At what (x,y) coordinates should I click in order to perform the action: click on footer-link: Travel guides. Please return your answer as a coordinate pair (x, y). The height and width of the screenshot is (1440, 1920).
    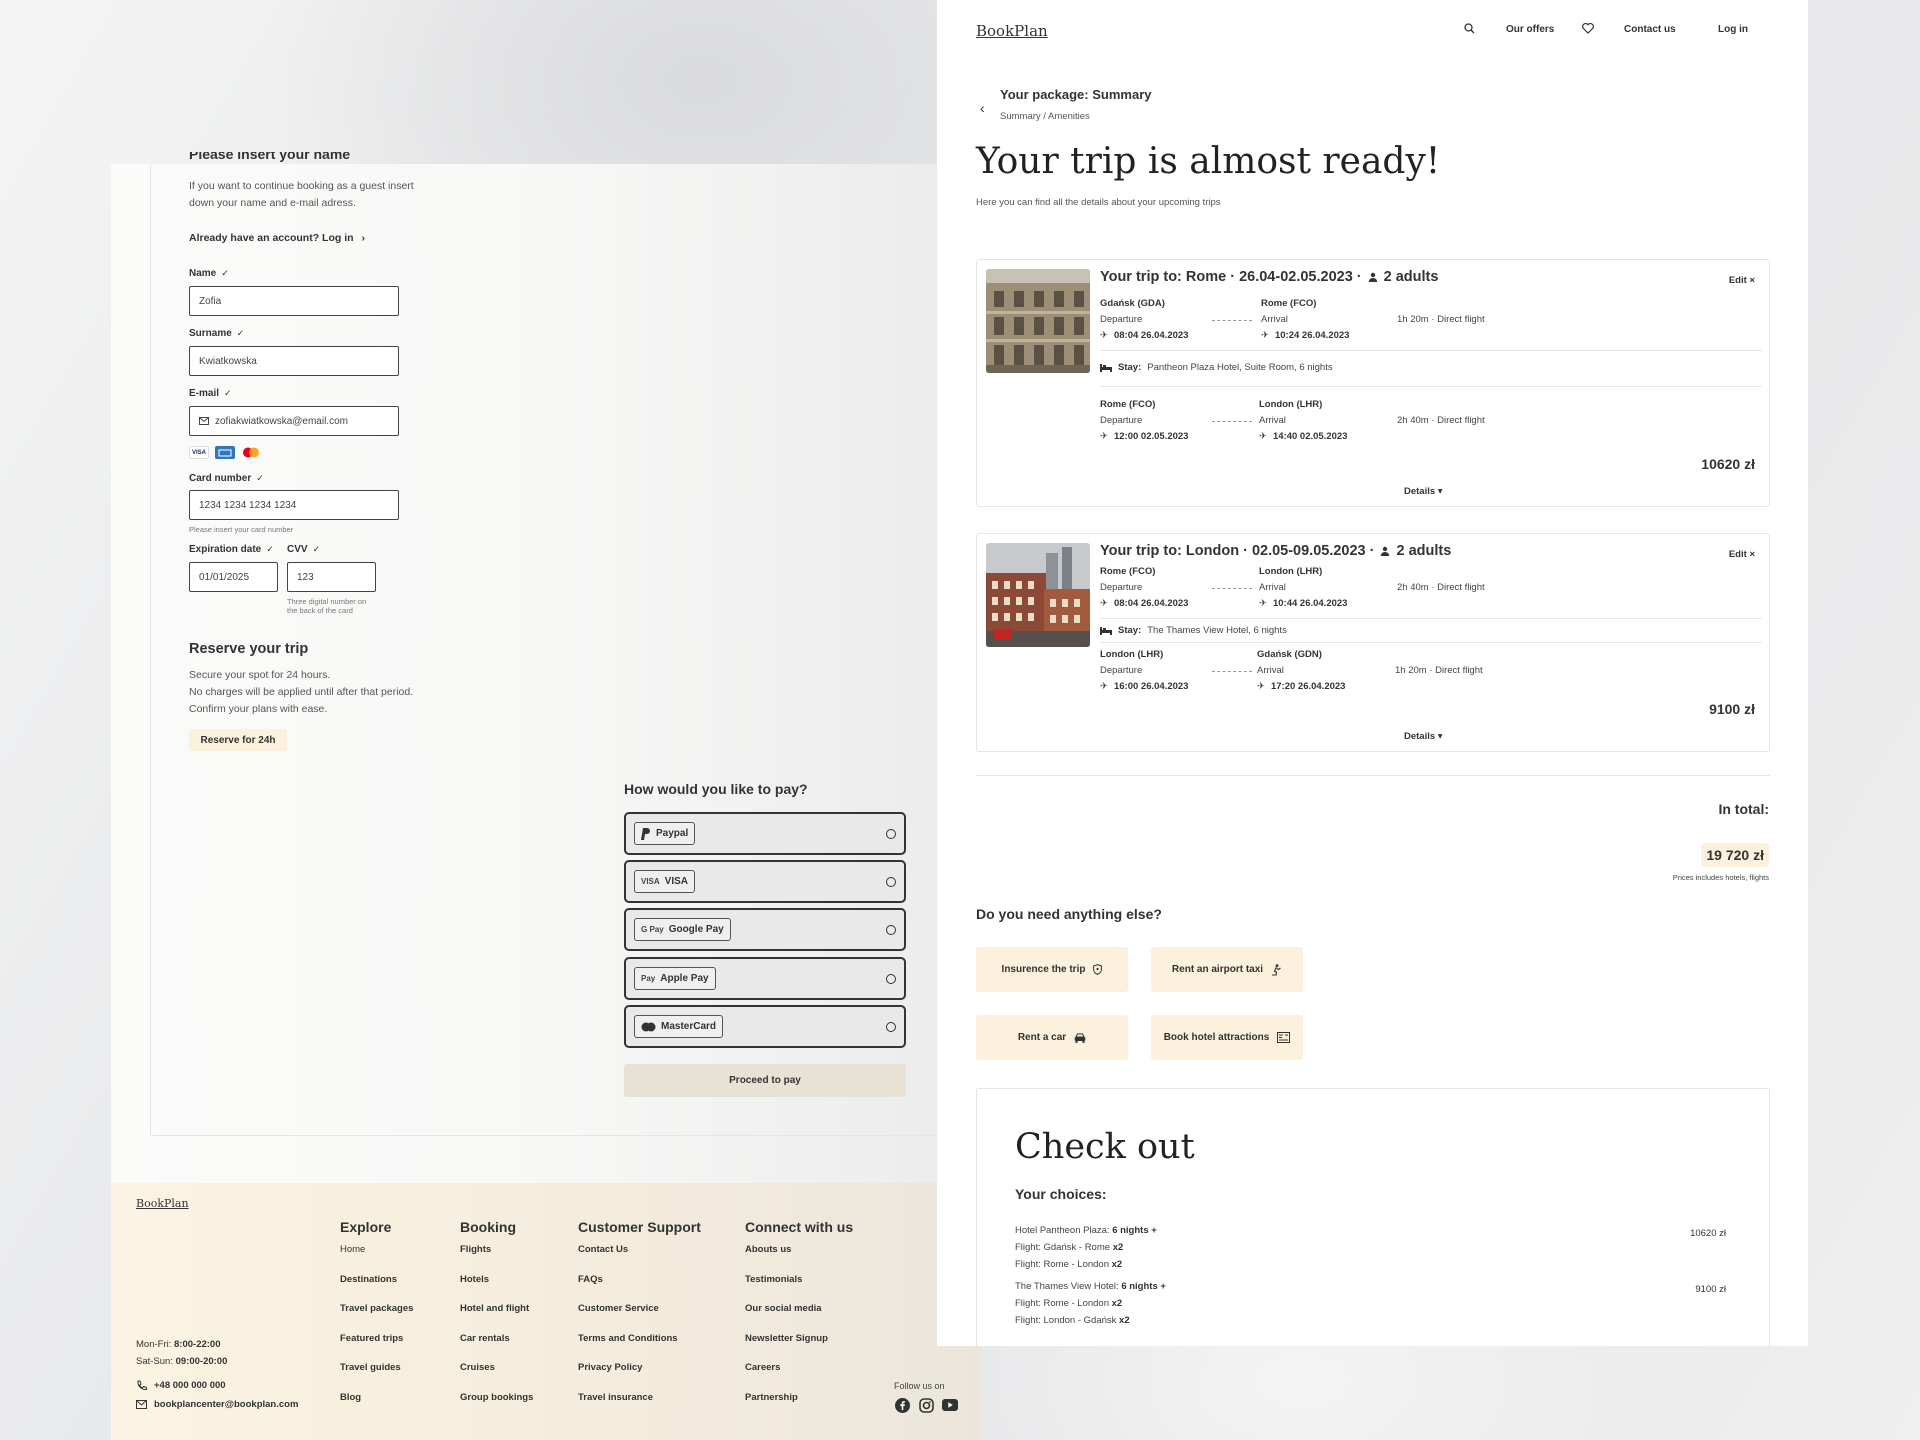
    Looking at the image, I should click on (376, 1377).